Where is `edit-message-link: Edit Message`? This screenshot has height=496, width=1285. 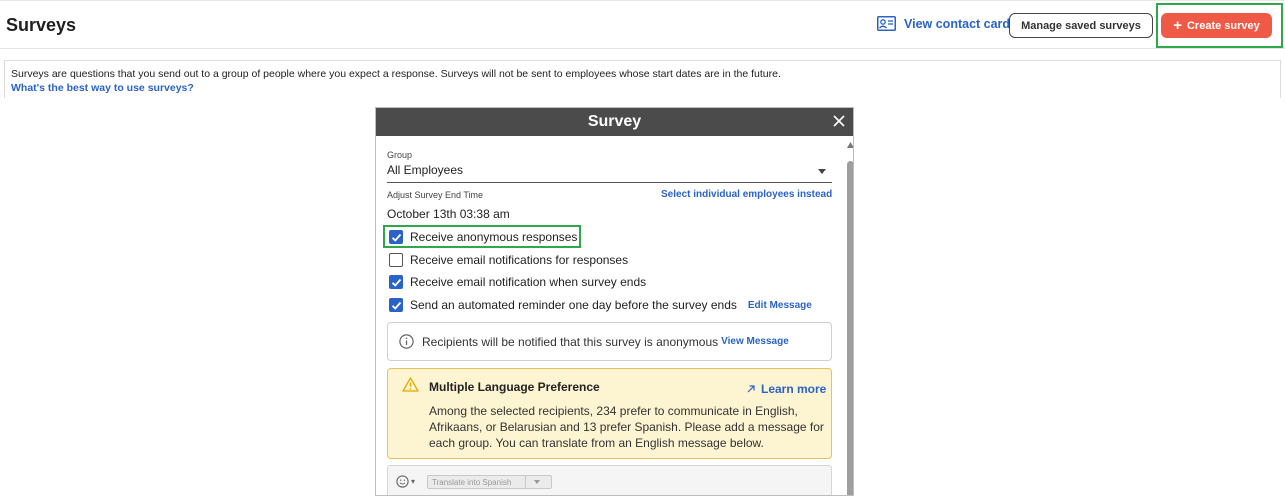 edit-message-link: Edit Message is located at coordinates (780, 305).